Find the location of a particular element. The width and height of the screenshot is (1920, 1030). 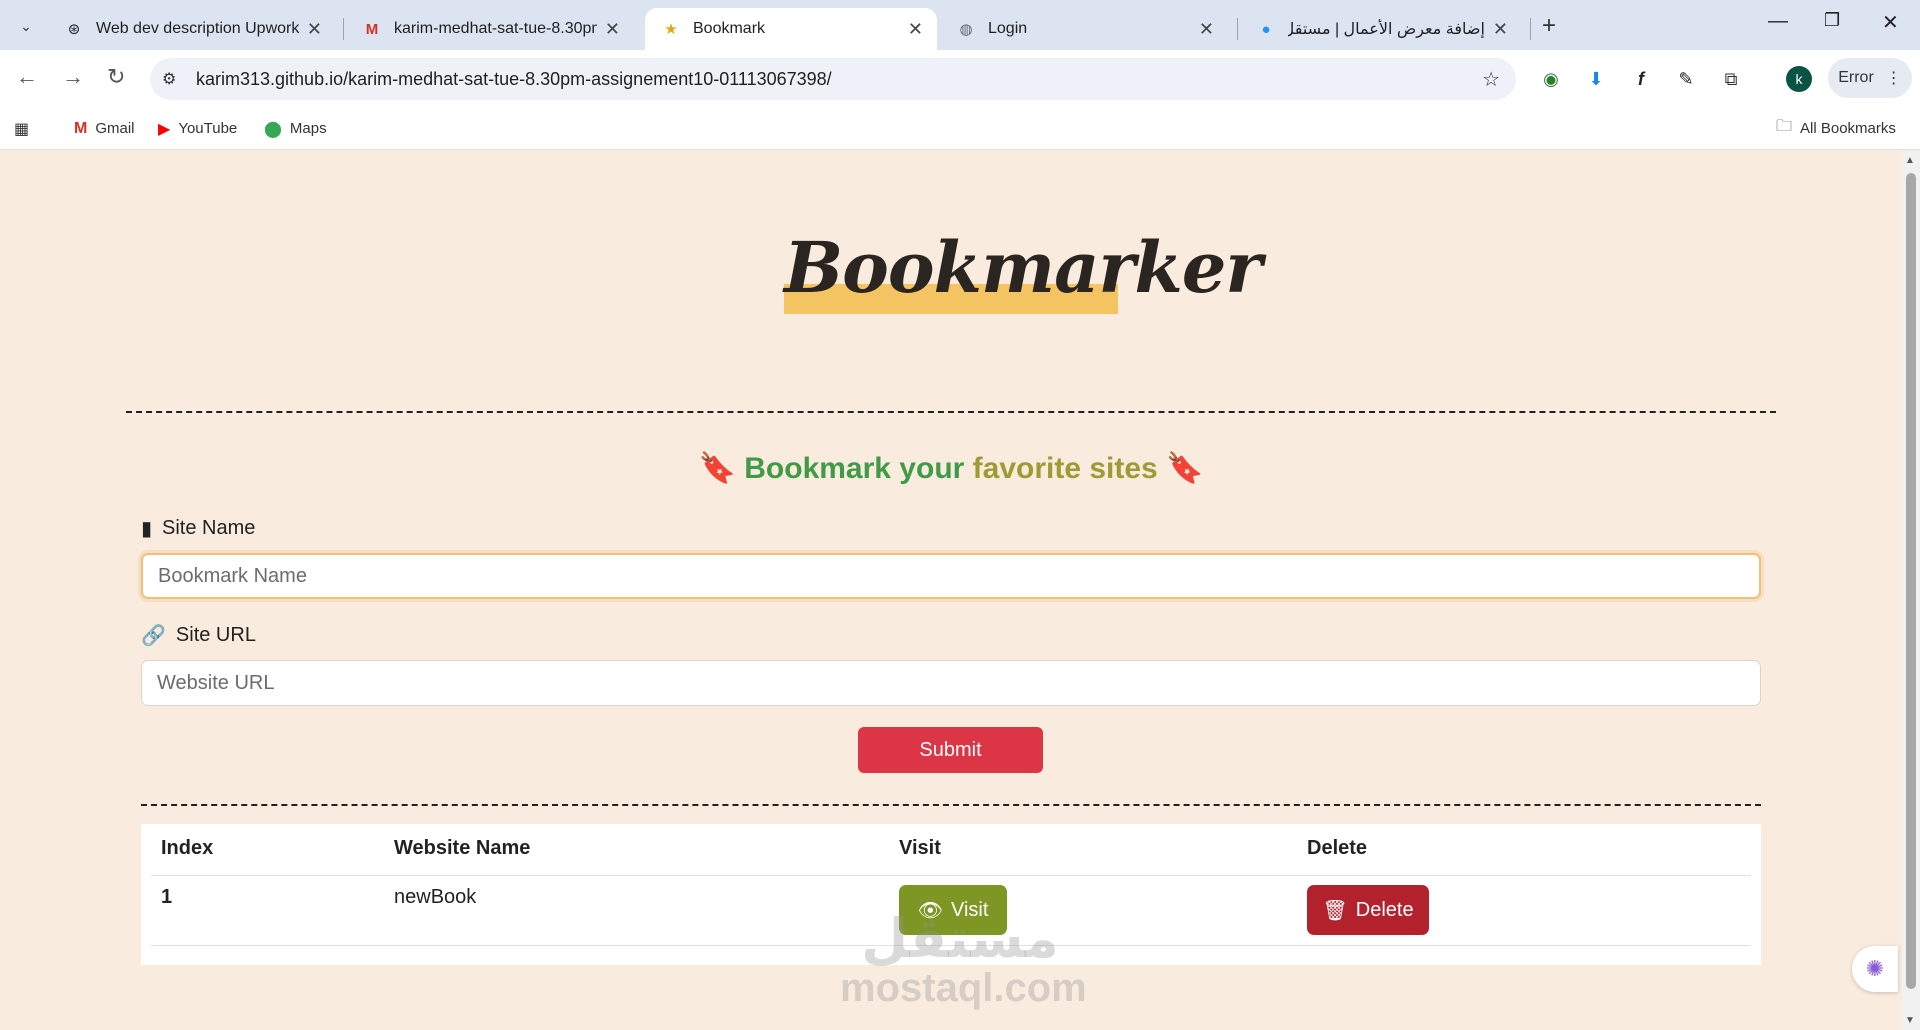

site-url-label: 🔗 Site URL is located at coordinates (198, 635).